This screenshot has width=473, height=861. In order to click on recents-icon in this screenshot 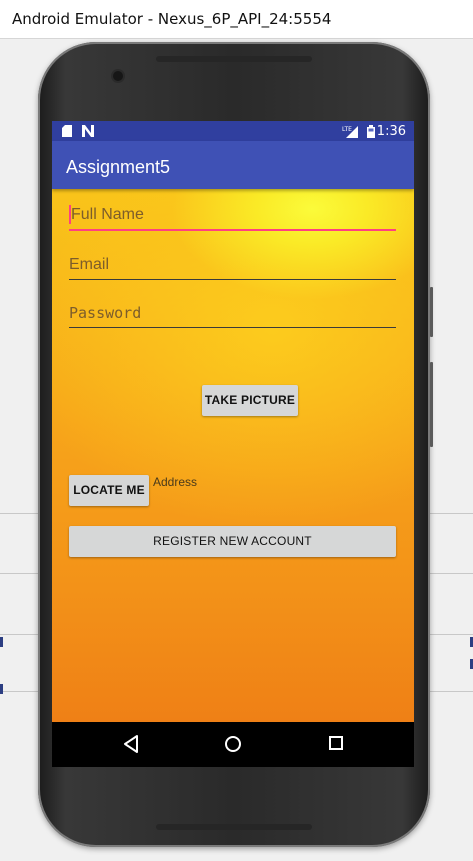, I will do `click(336, 743)`.